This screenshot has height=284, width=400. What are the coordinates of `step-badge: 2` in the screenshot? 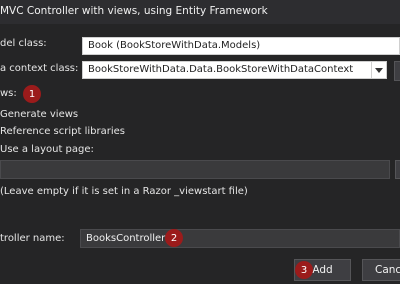 It's located at (174, 238).